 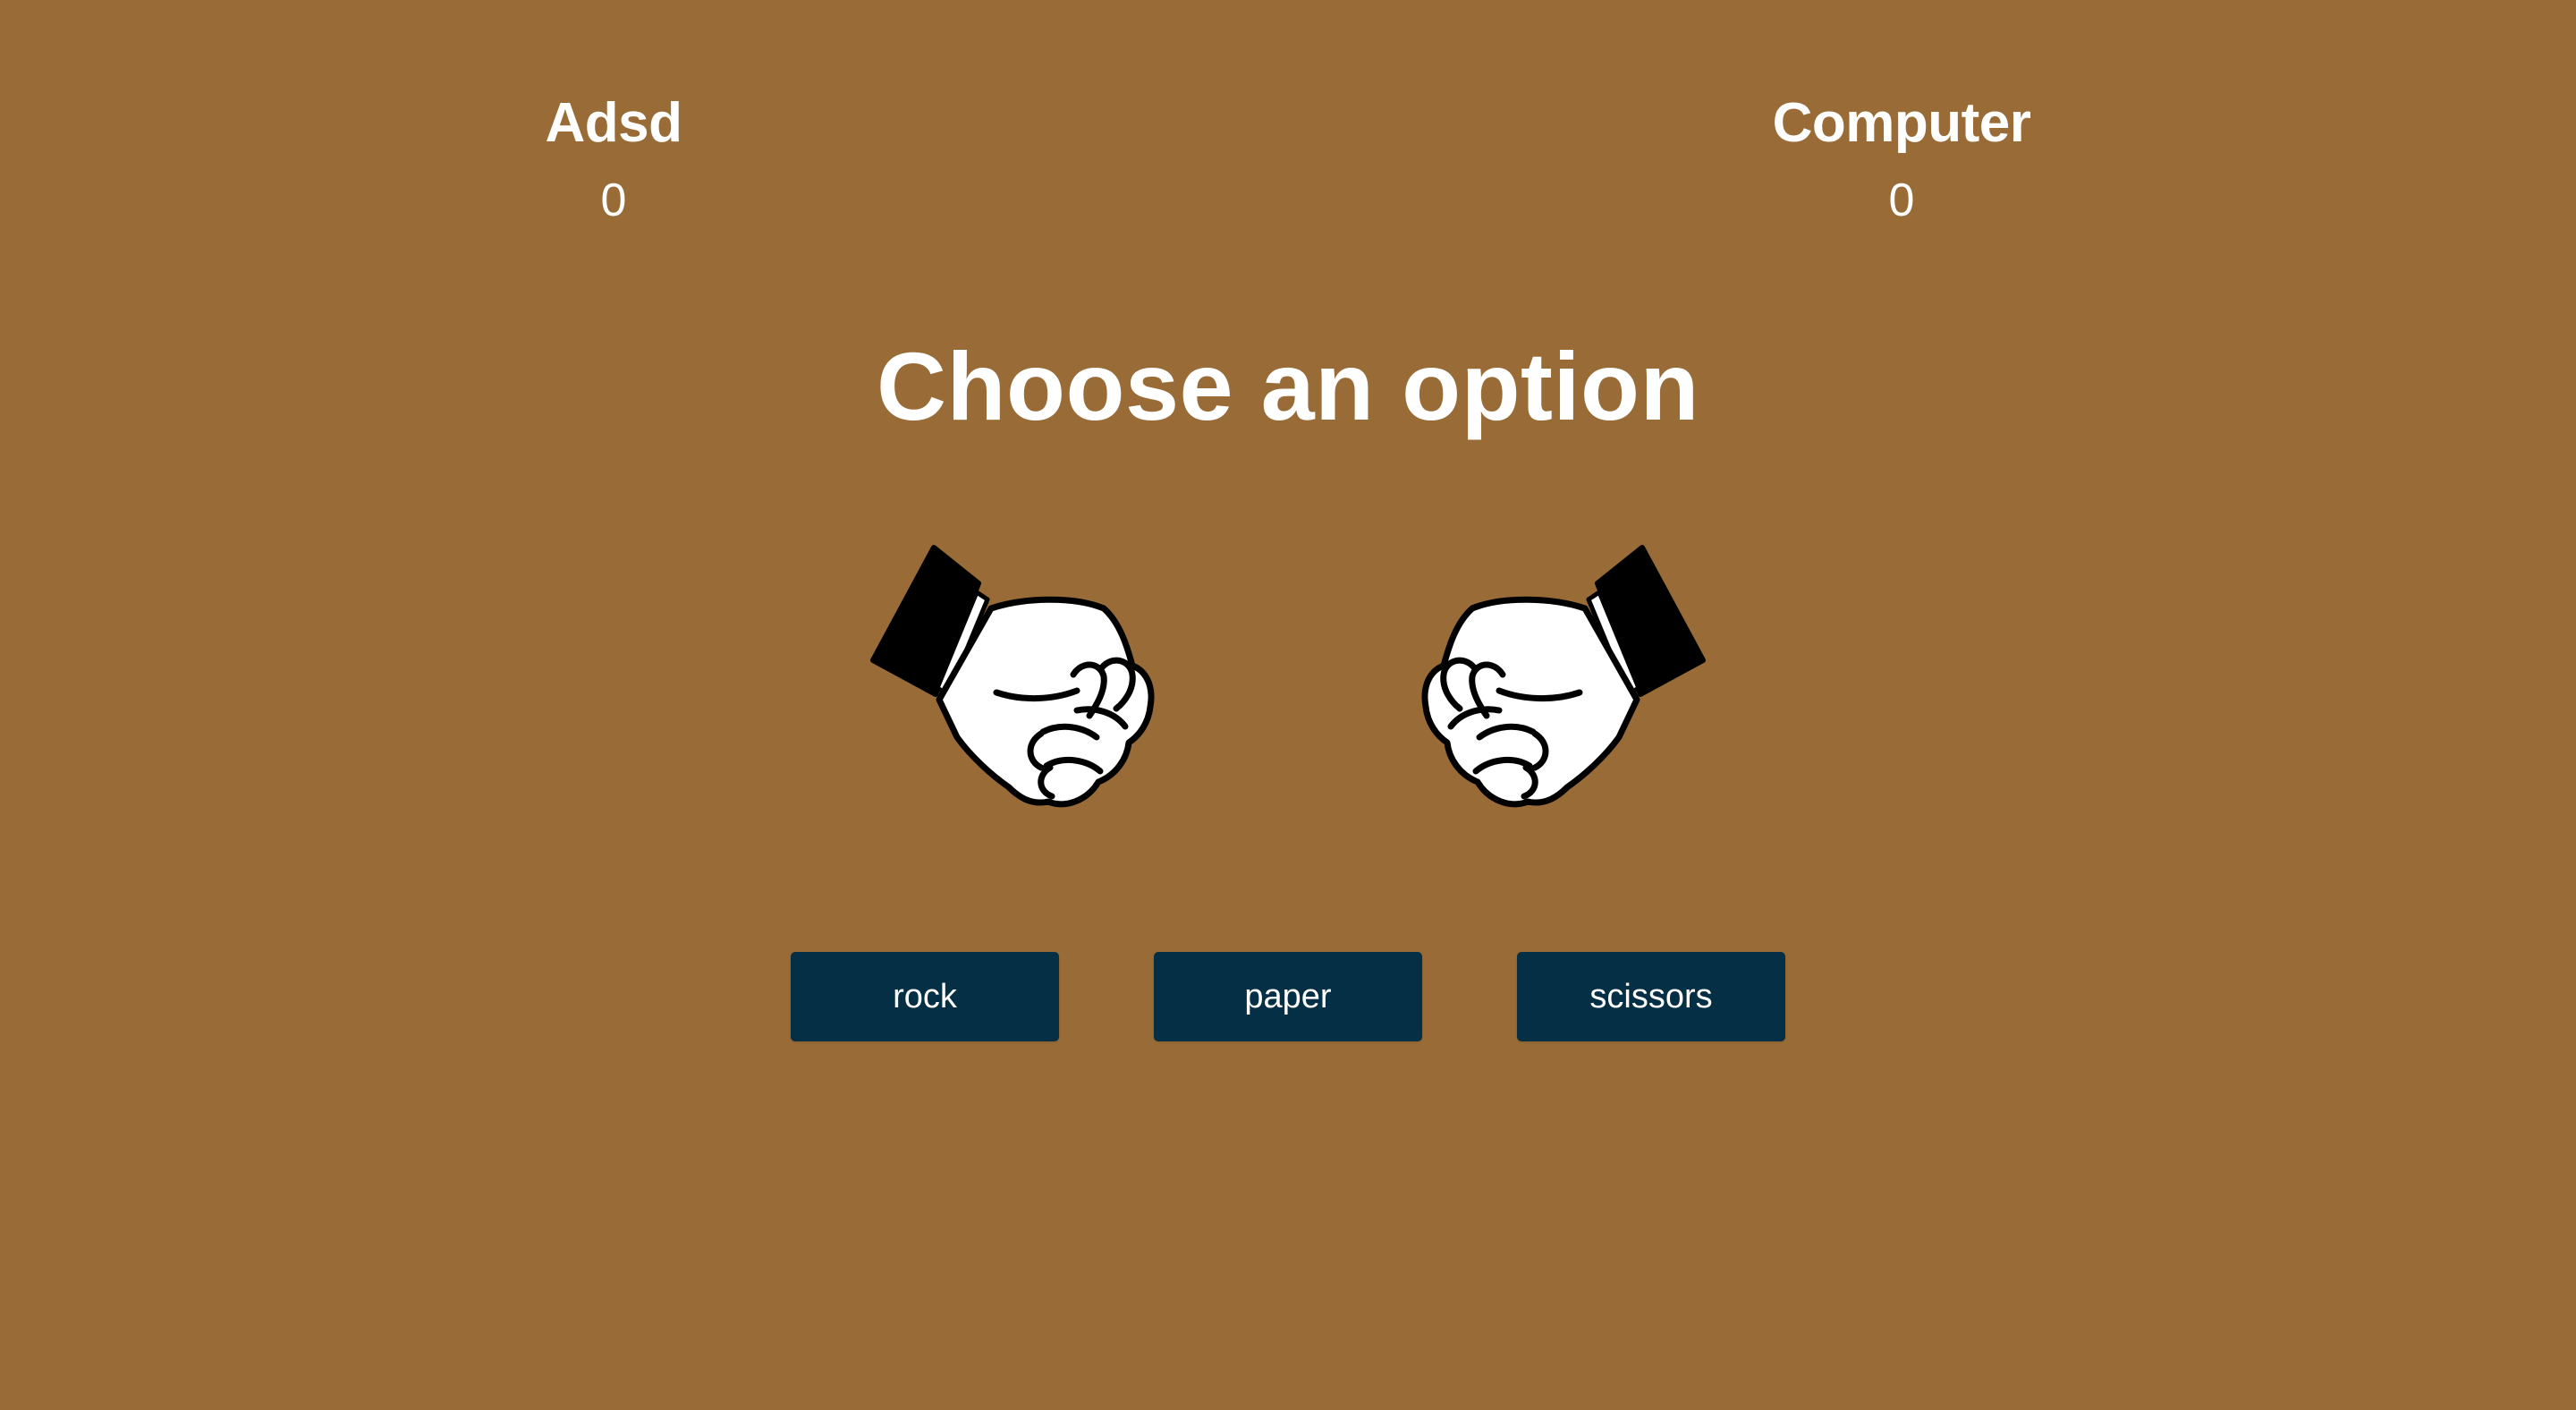 What do you see at coordinates (925, 996) in the screenshot?
I see `rock-button: rock` at bounding box center [925, 996].